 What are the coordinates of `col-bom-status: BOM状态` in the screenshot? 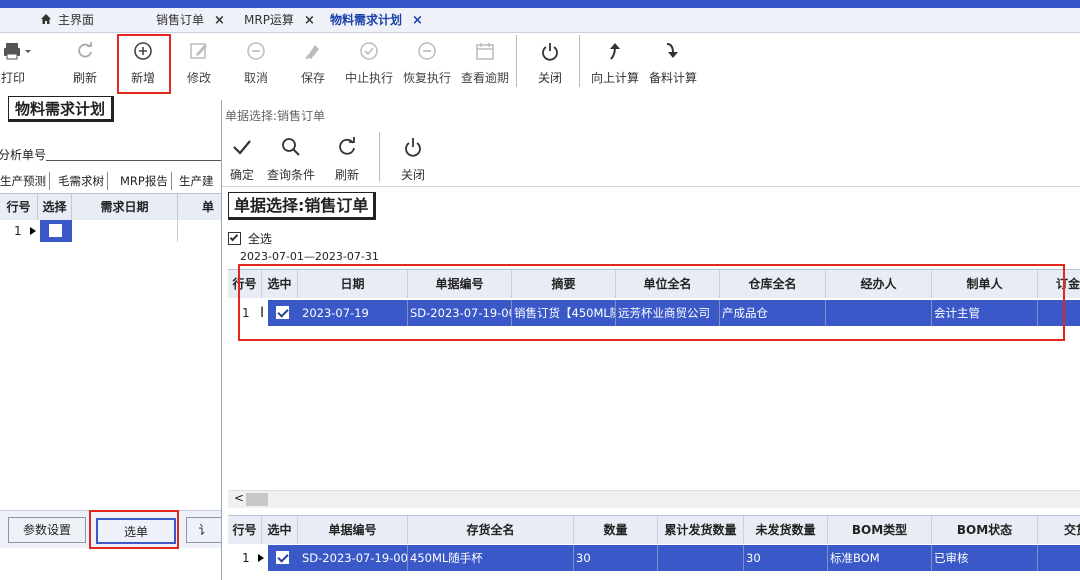 It's located at (985, 530).